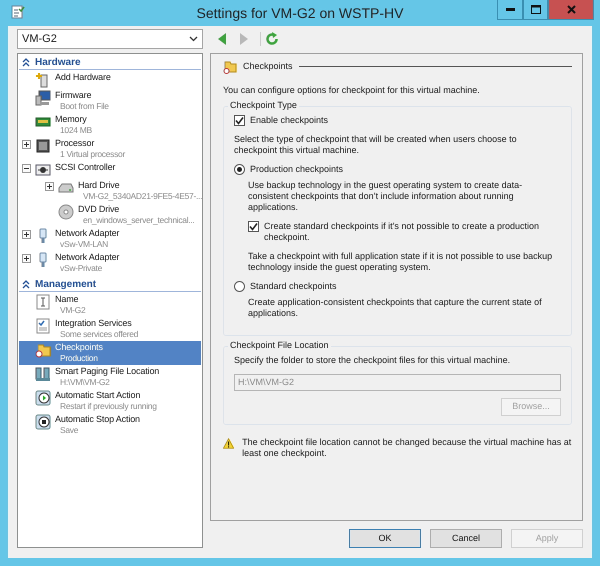 This screenshot has height=566, width=600. What do you see at coordinates (43, 326) in the screenshot?
I see `checklist-icon` at bounding box center [43, 326].